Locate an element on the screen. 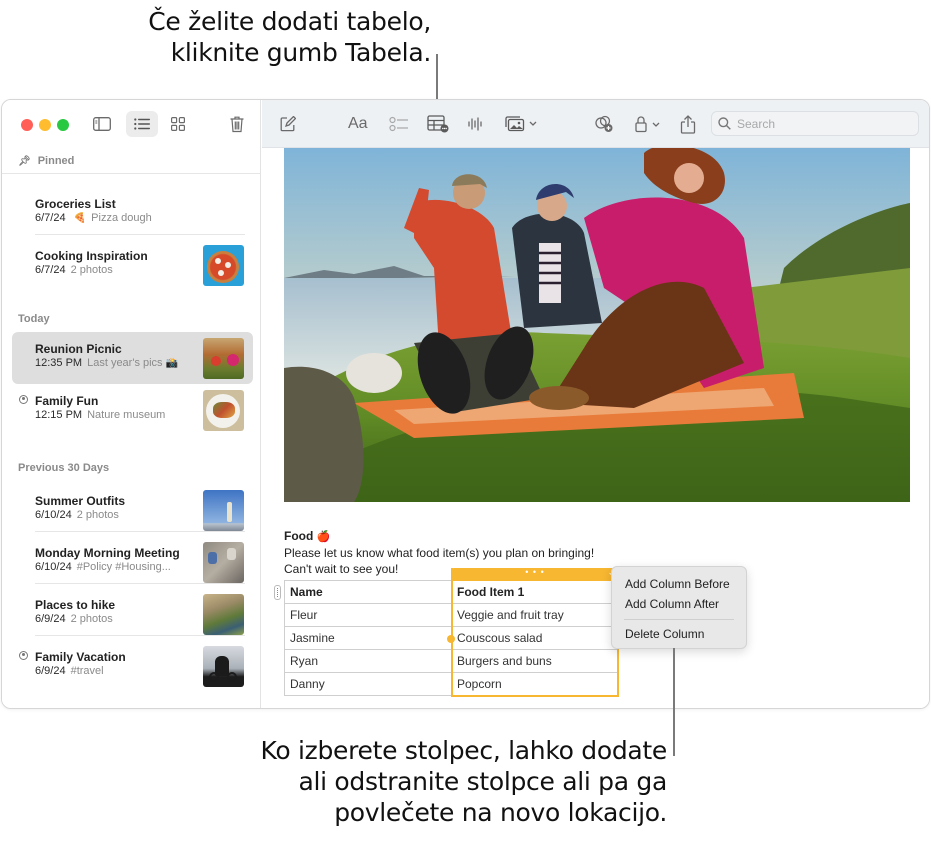 The width and height of the screenshot is (931, 846). audio-button is located at coordinates (475, 124).